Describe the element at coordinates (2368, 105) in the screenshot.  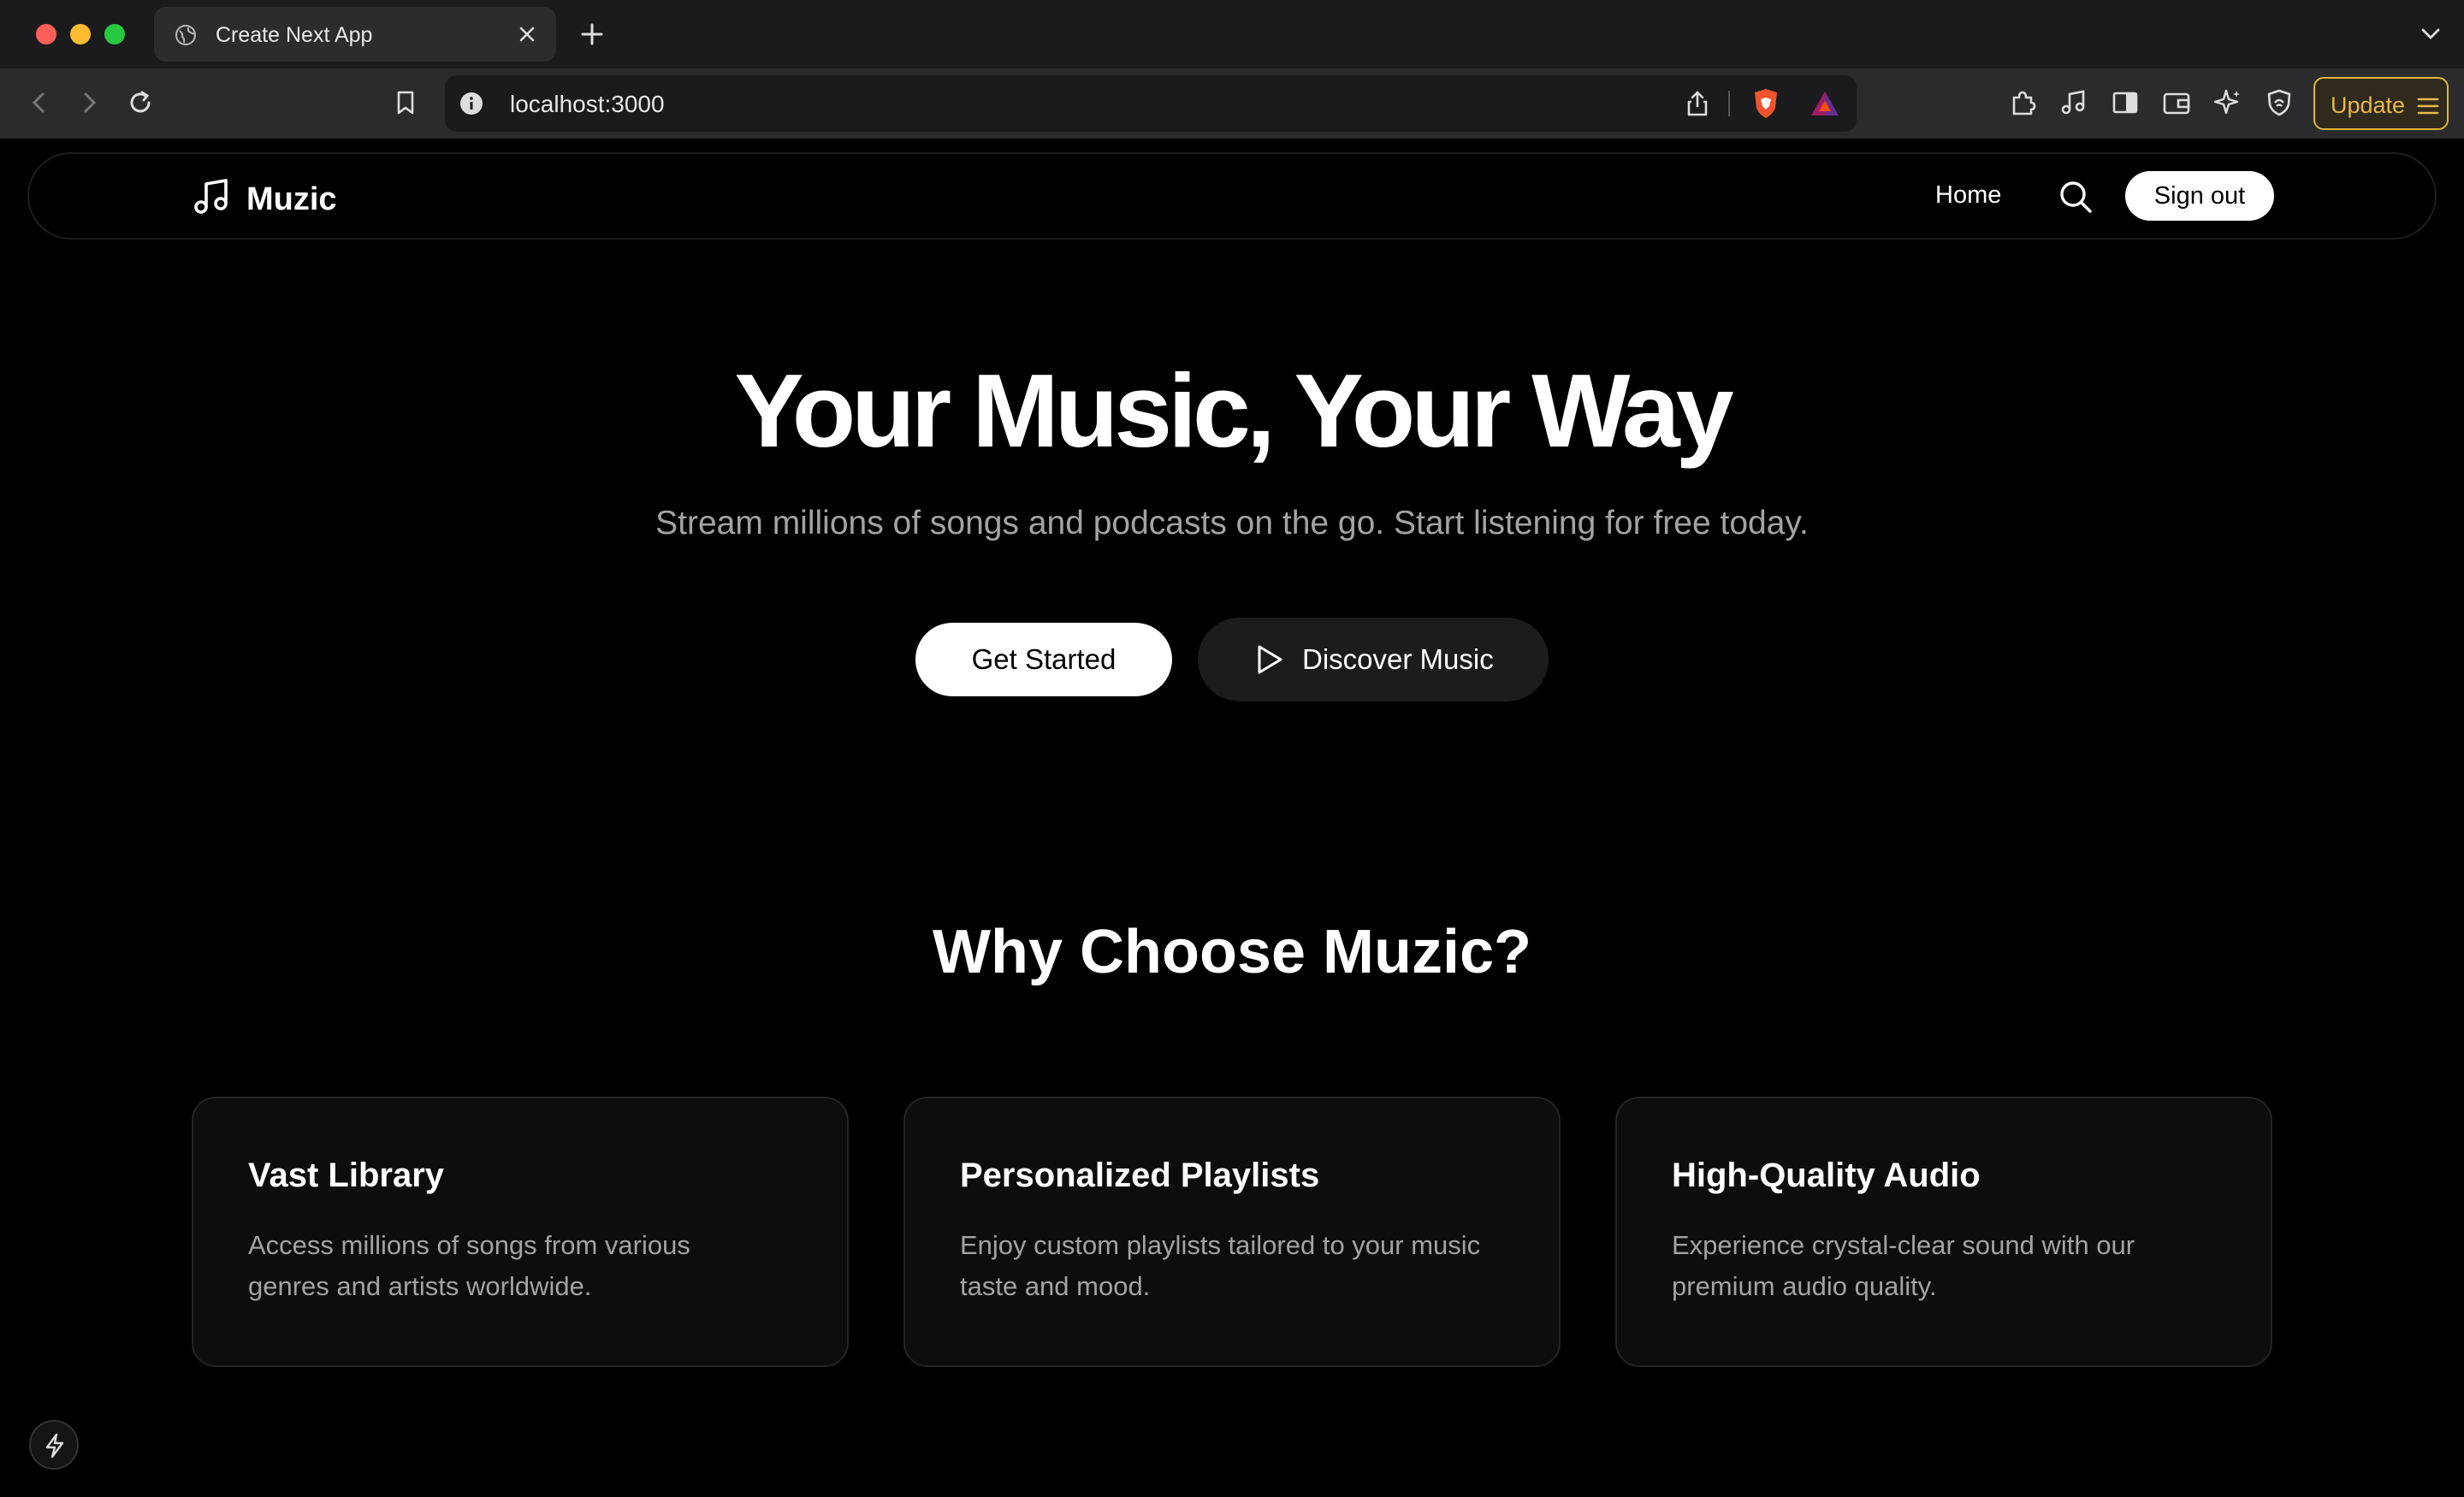
I see `update-label: Update` at that location.